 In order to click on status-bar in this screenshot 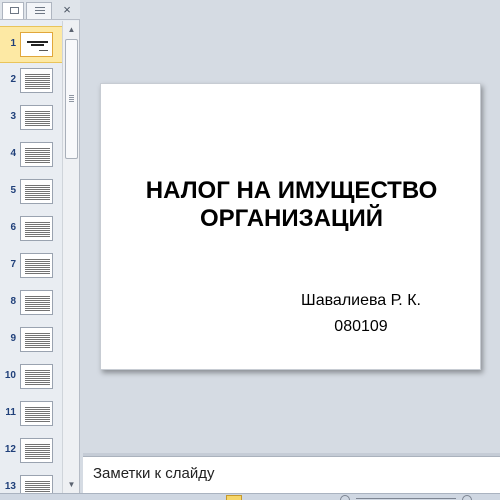, I will do `click(250, 496)`.